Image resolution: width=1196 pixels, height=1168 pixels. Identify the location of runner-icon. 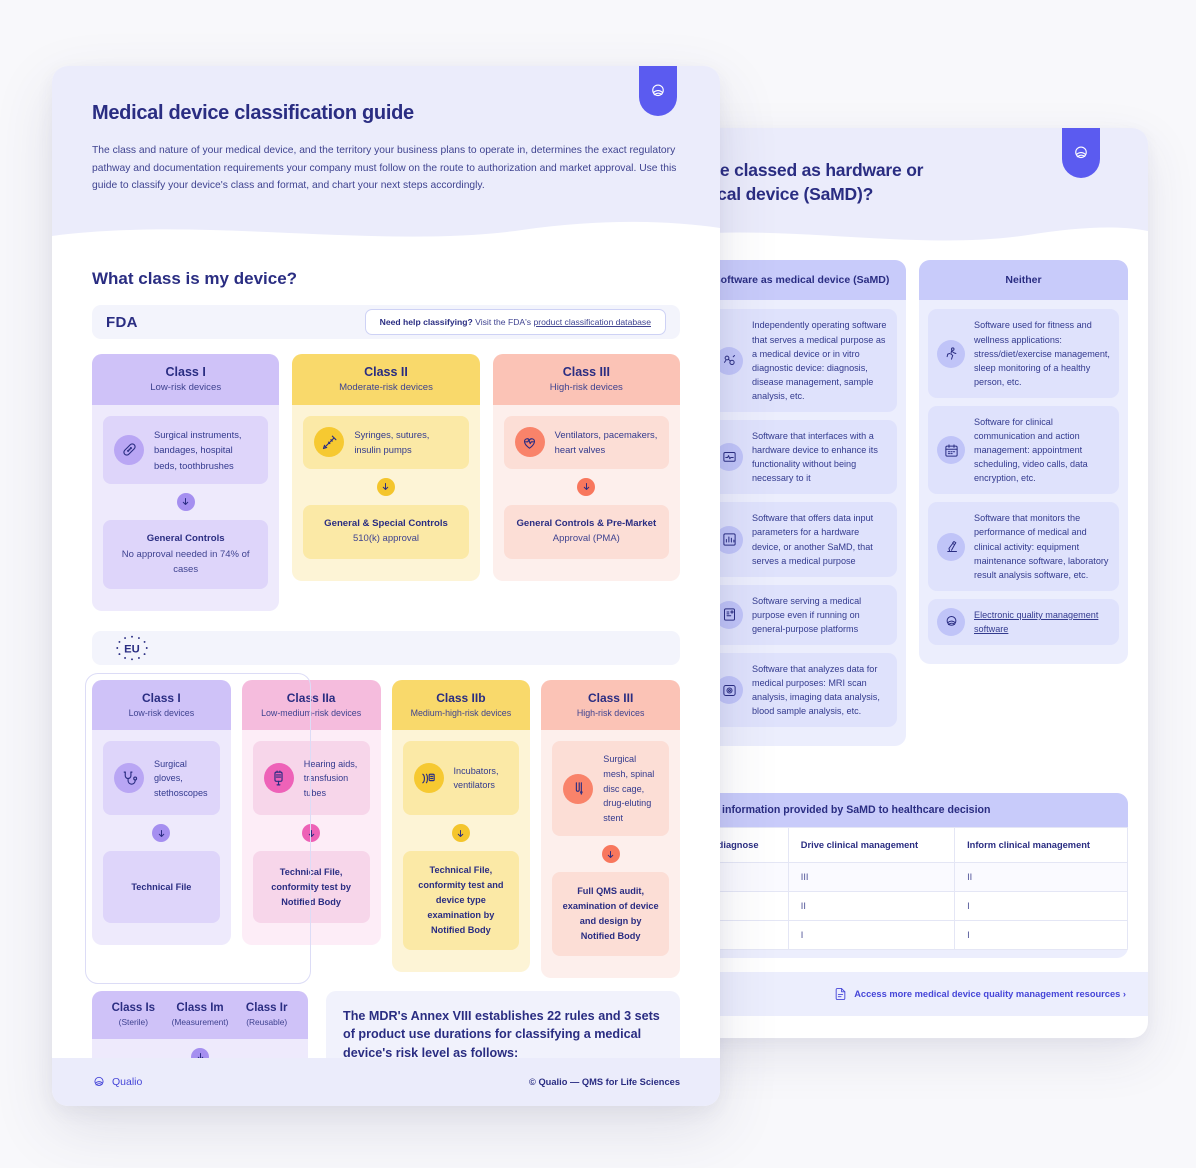
(951, 353).